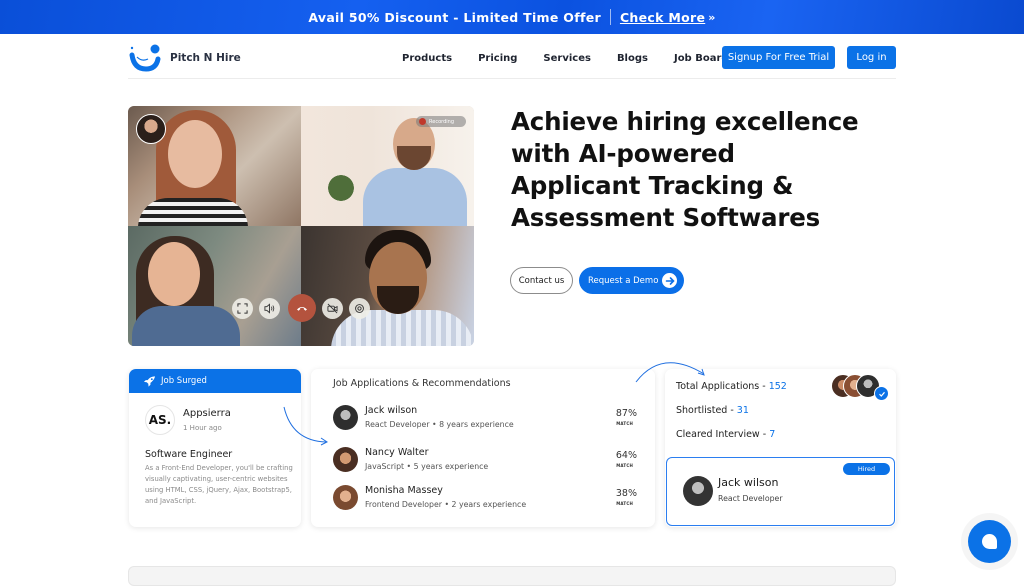  I want to click on nav-job-board: Job Board, so click(701, 58).